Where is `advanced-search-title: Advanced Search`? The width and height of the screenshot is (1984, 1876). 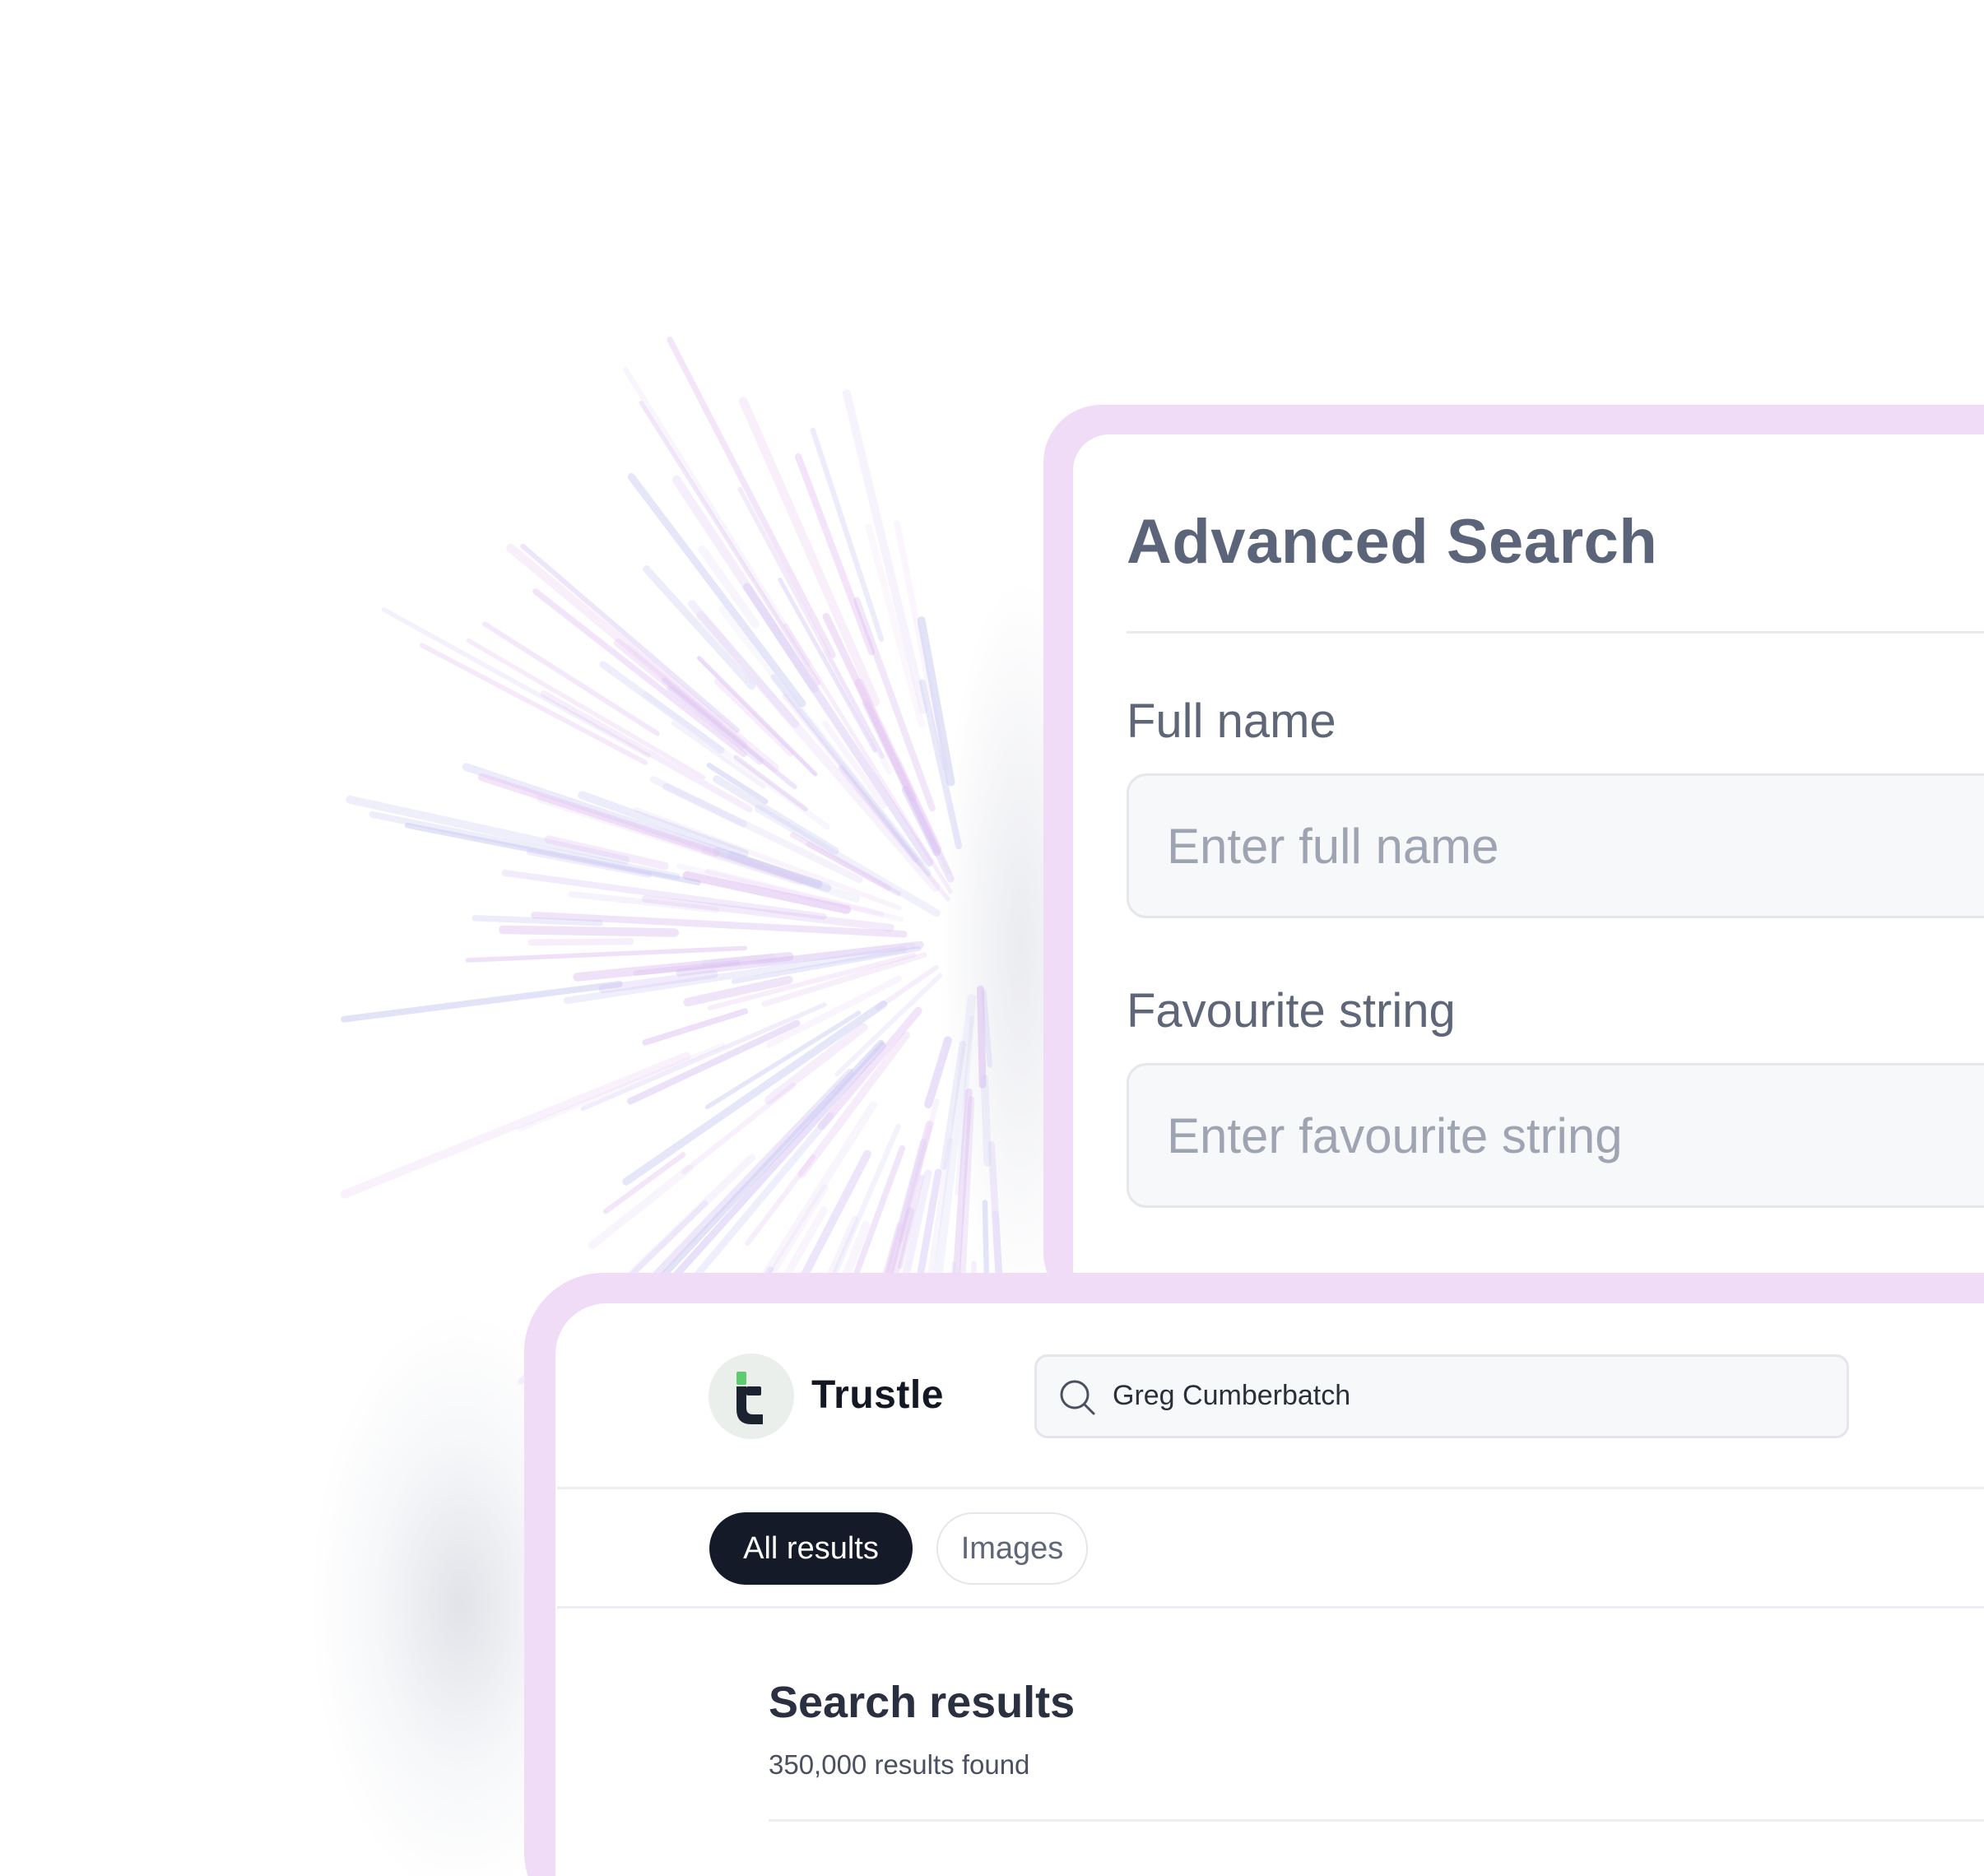
advanced-search-title: Advanced Search is located at coordinates (1393, 542).